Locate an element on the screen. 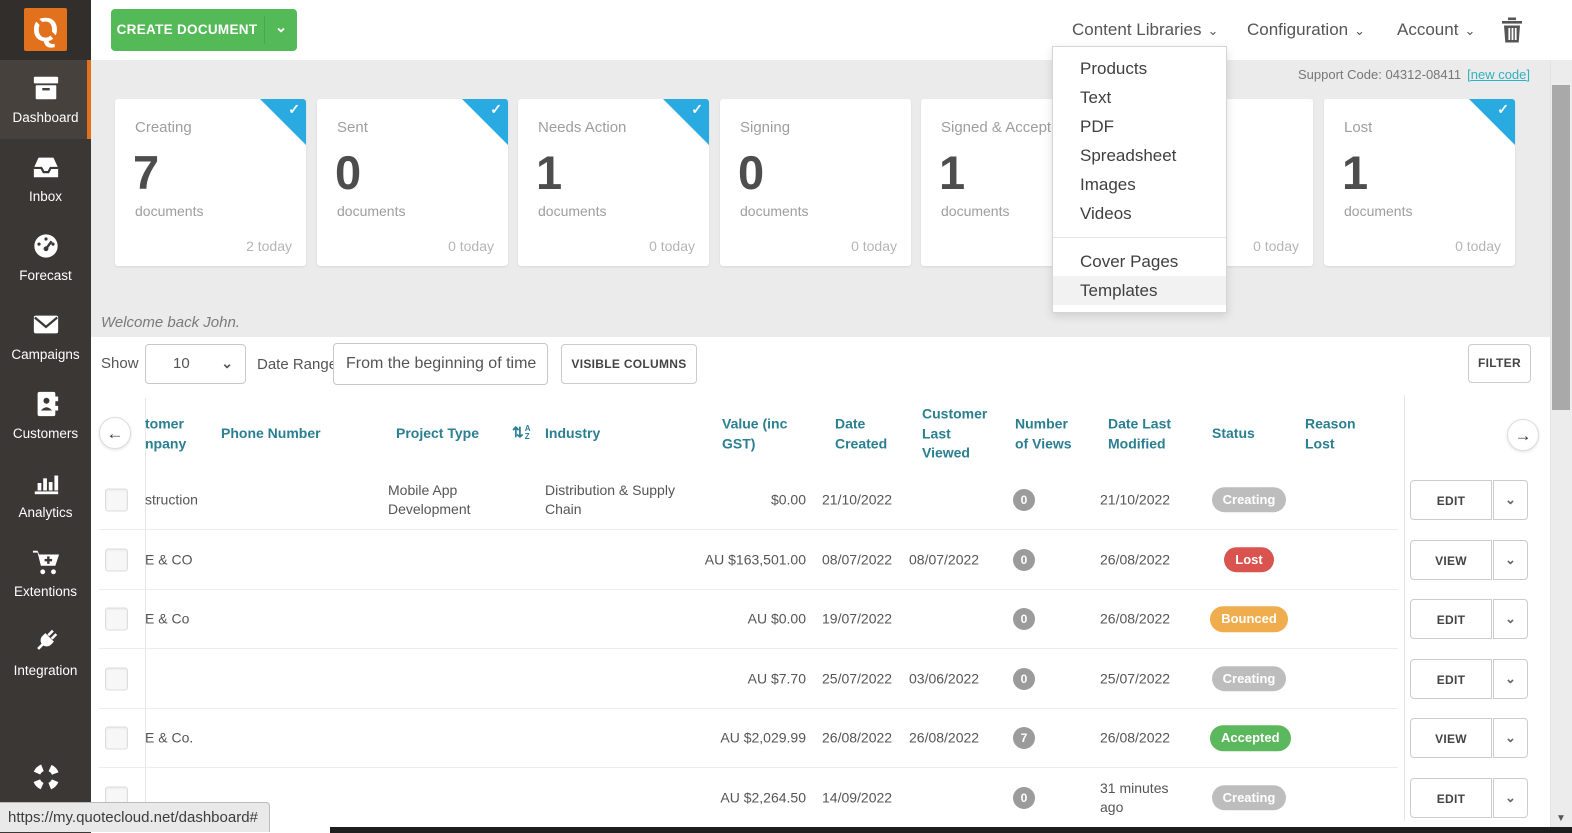 This screenshot has height=833, width=1572. show-page-size-select: 10 ⌄ is located at coordinates (195, 364).